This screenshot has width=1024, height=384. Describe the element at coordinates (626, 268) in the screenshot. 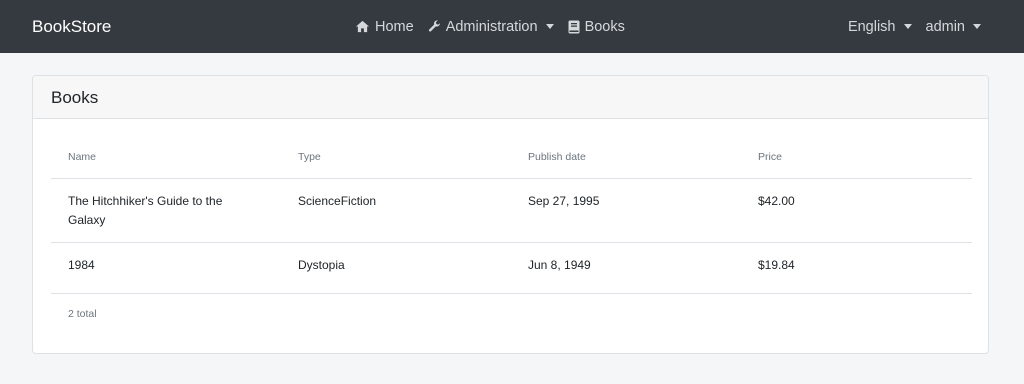

I see `book-publish-date: Jun 8, 1949` at that location.